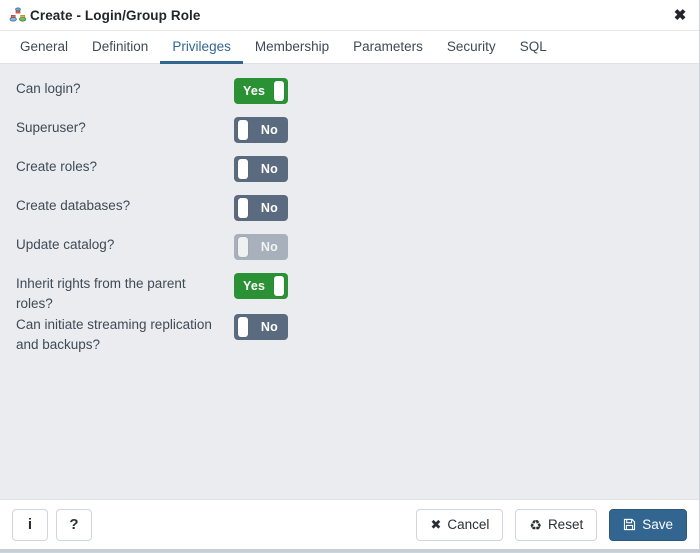 This screenshot has height=553, width=700. I want to click on tab-parameters: Parameters, so click(388, 48).